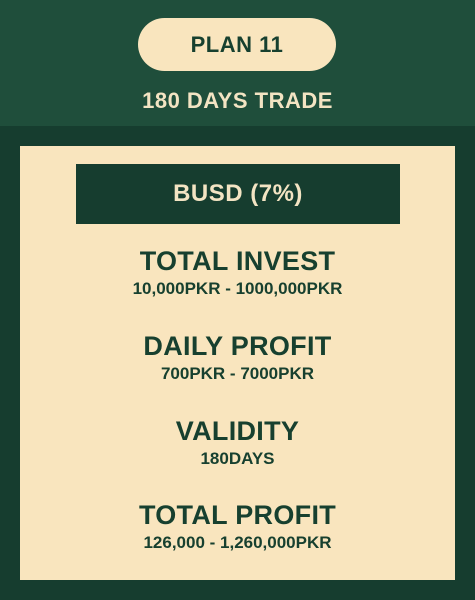 The width and height of the screenshot is (475, 600). What do you see at coordinates (237, 346) in the screenshot?
I see `stat-label: DAILY PROFIT` at bounding box center [237, 346].